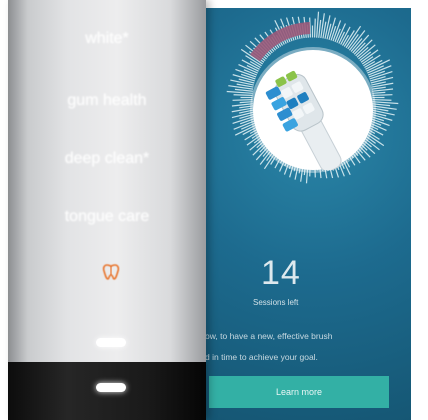  I want to click on message-line-1: ow, to have a new, effective brush, so click(269, 336).